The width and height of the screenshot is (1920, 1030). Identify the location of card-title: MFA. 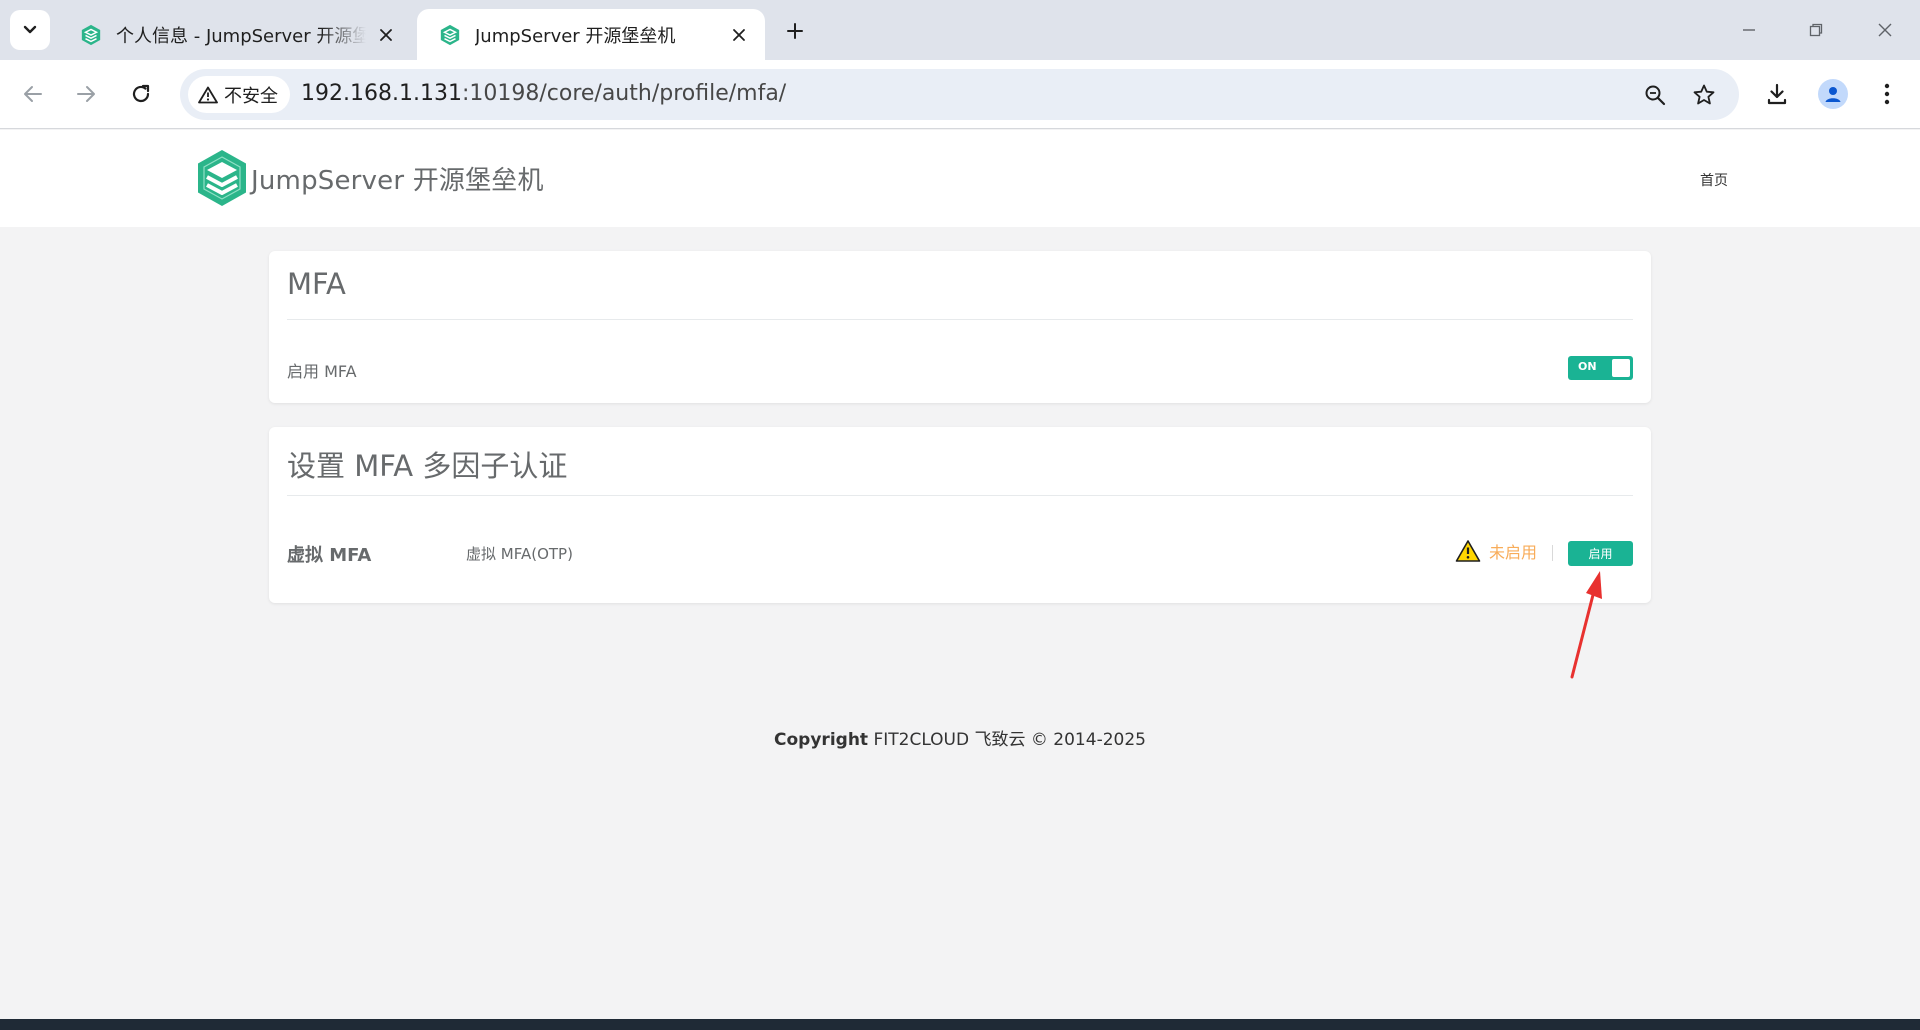
(316, 284).